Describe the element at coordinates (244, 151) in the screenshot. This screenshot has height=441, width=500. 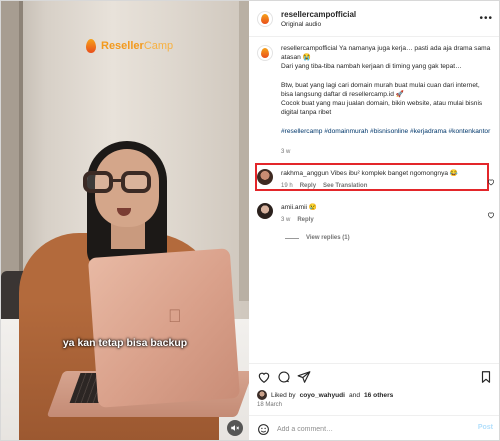
I see `video-wall-panel` at that location.